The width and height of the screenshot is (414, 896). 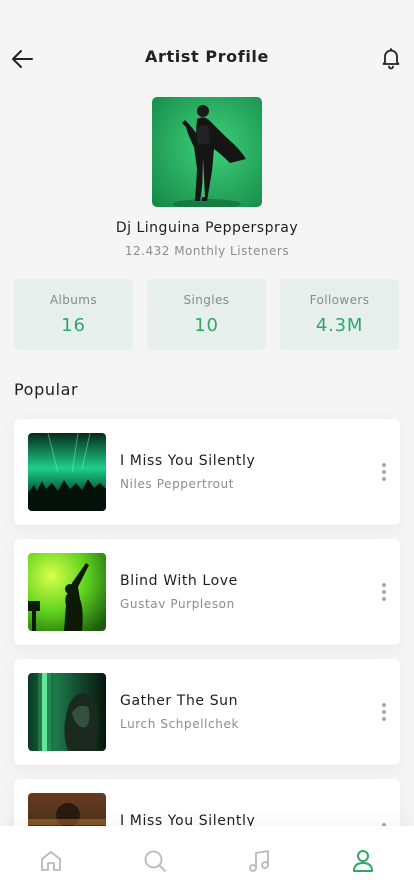 I want to click on music-note-icon, so click(x=259, y=861).